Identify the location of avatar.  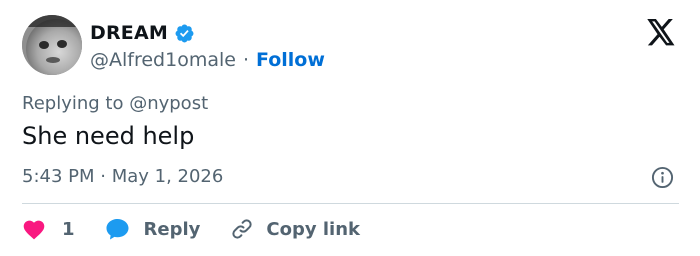
(52, 45).